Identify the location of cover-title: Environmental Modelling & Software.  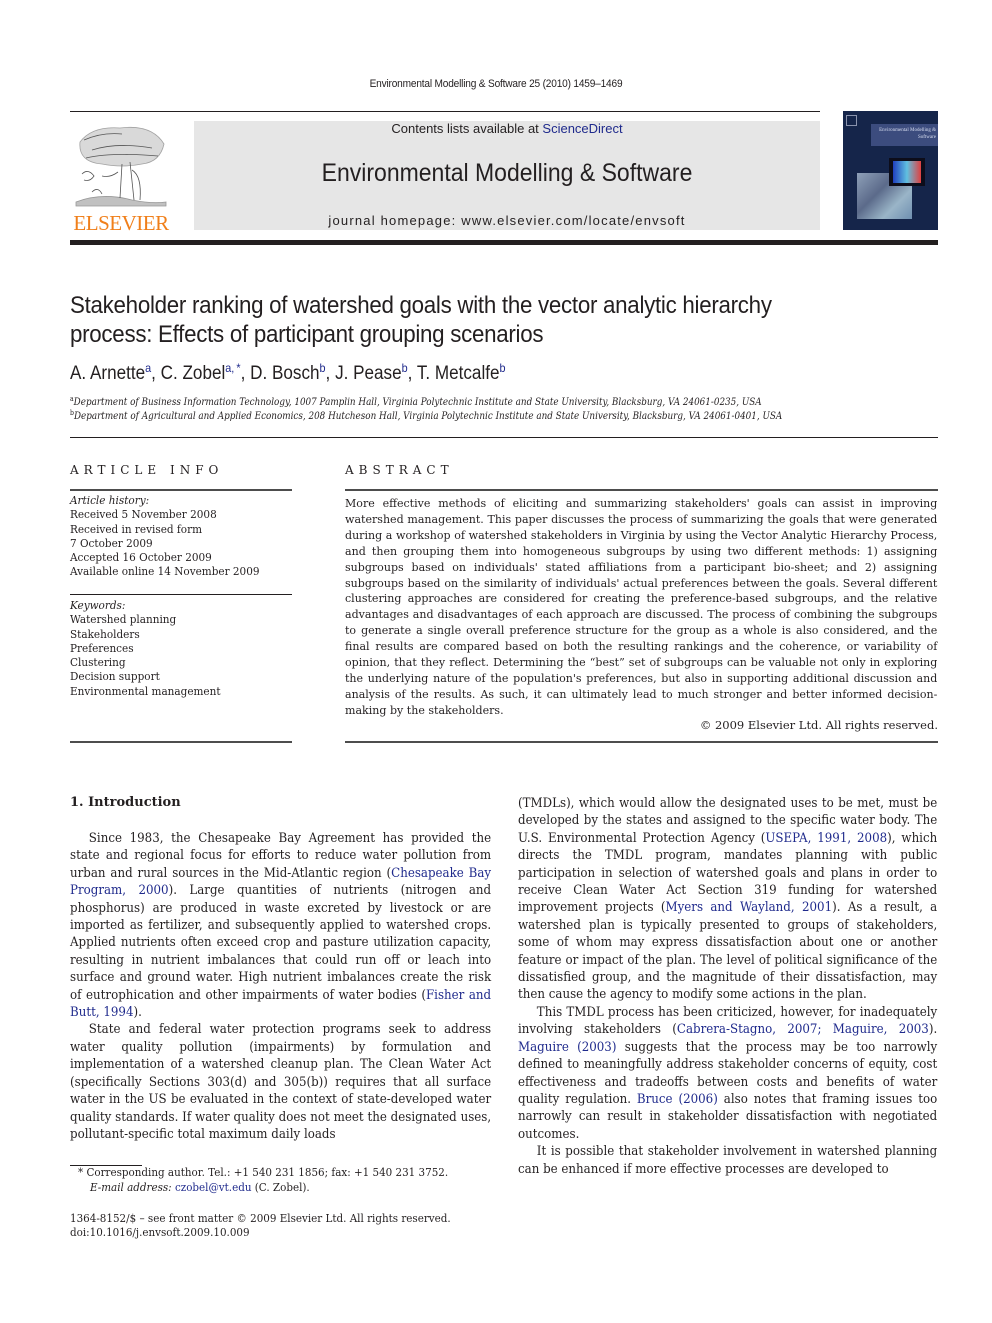
(904, 135).